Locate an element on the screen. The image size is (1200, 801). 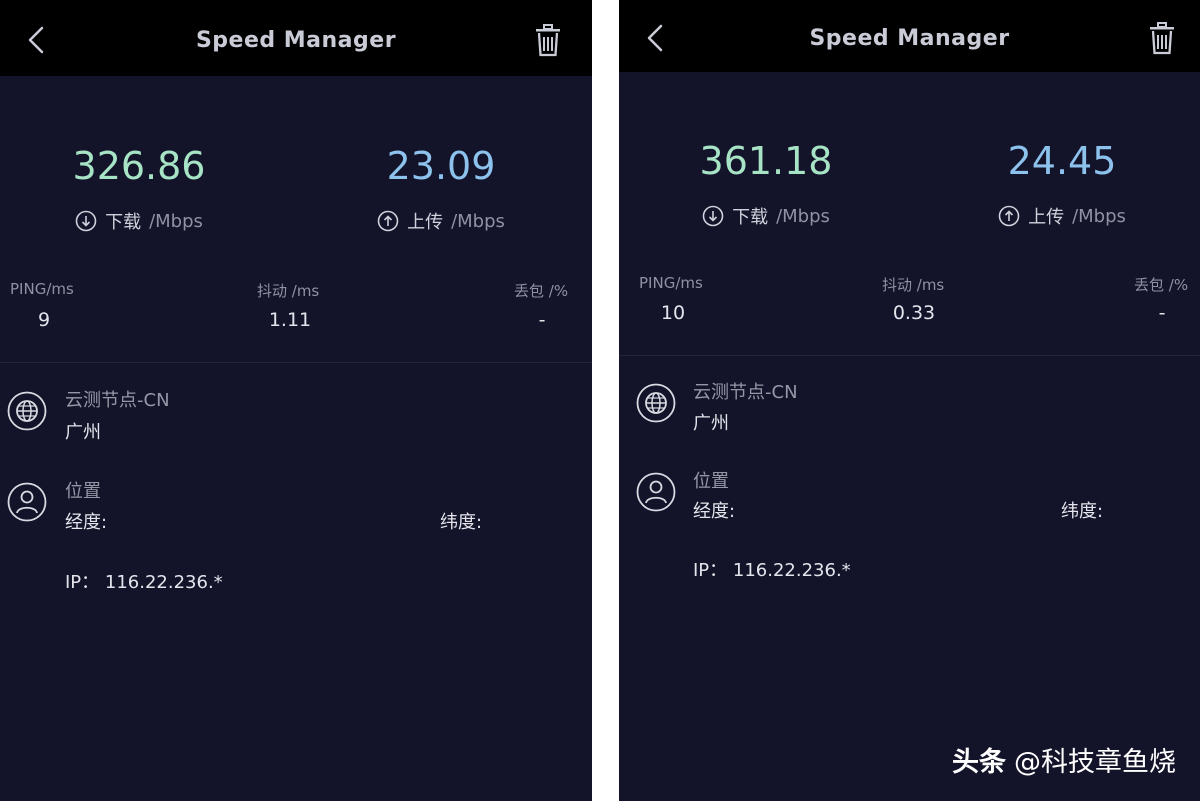
download-speed-value: 326.86 is located at coordinates (139, 166).